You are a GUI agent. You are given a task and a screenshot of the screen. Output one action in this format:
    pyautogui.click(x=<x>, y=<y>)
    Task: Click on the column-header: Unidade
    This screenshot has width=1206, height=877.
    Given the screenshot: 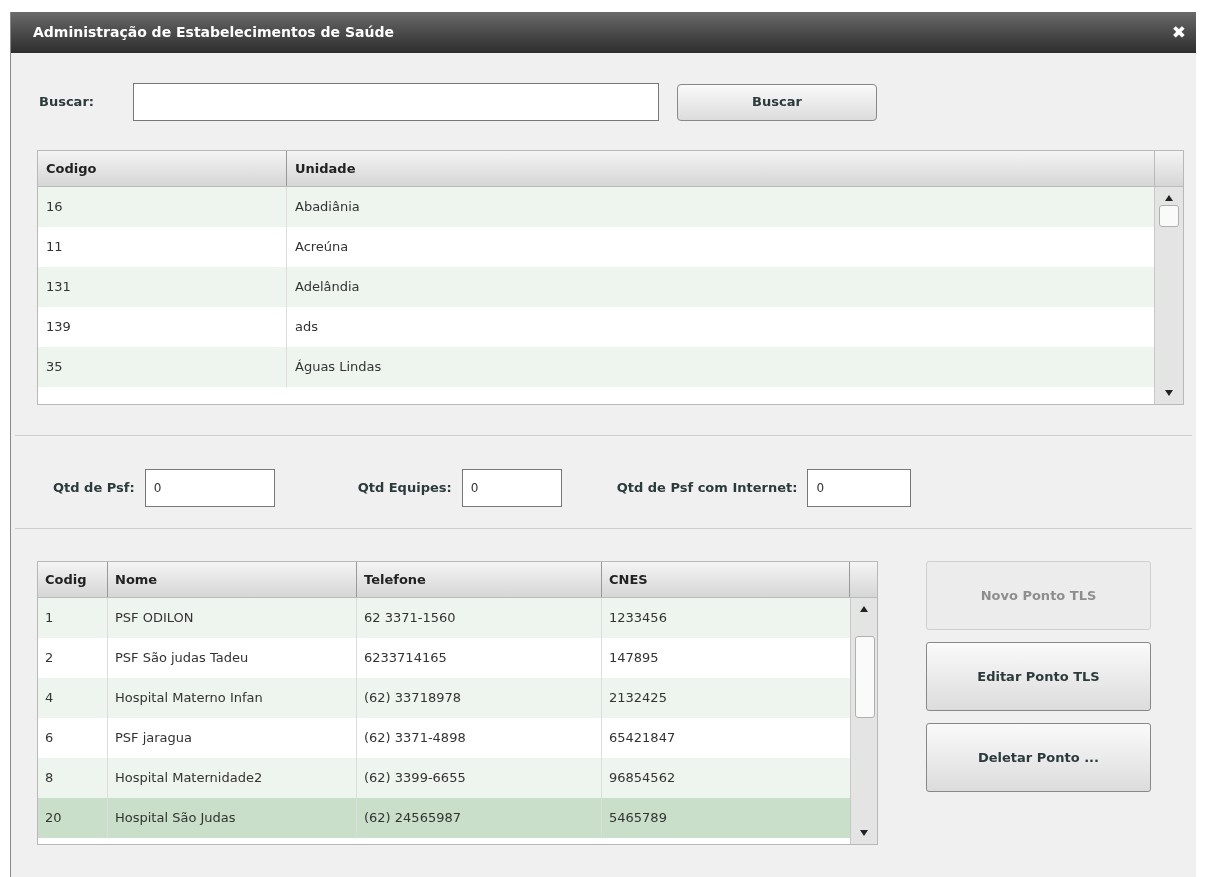 What is the action you would take?
    pyautogui.click(x=720, y=168)
    